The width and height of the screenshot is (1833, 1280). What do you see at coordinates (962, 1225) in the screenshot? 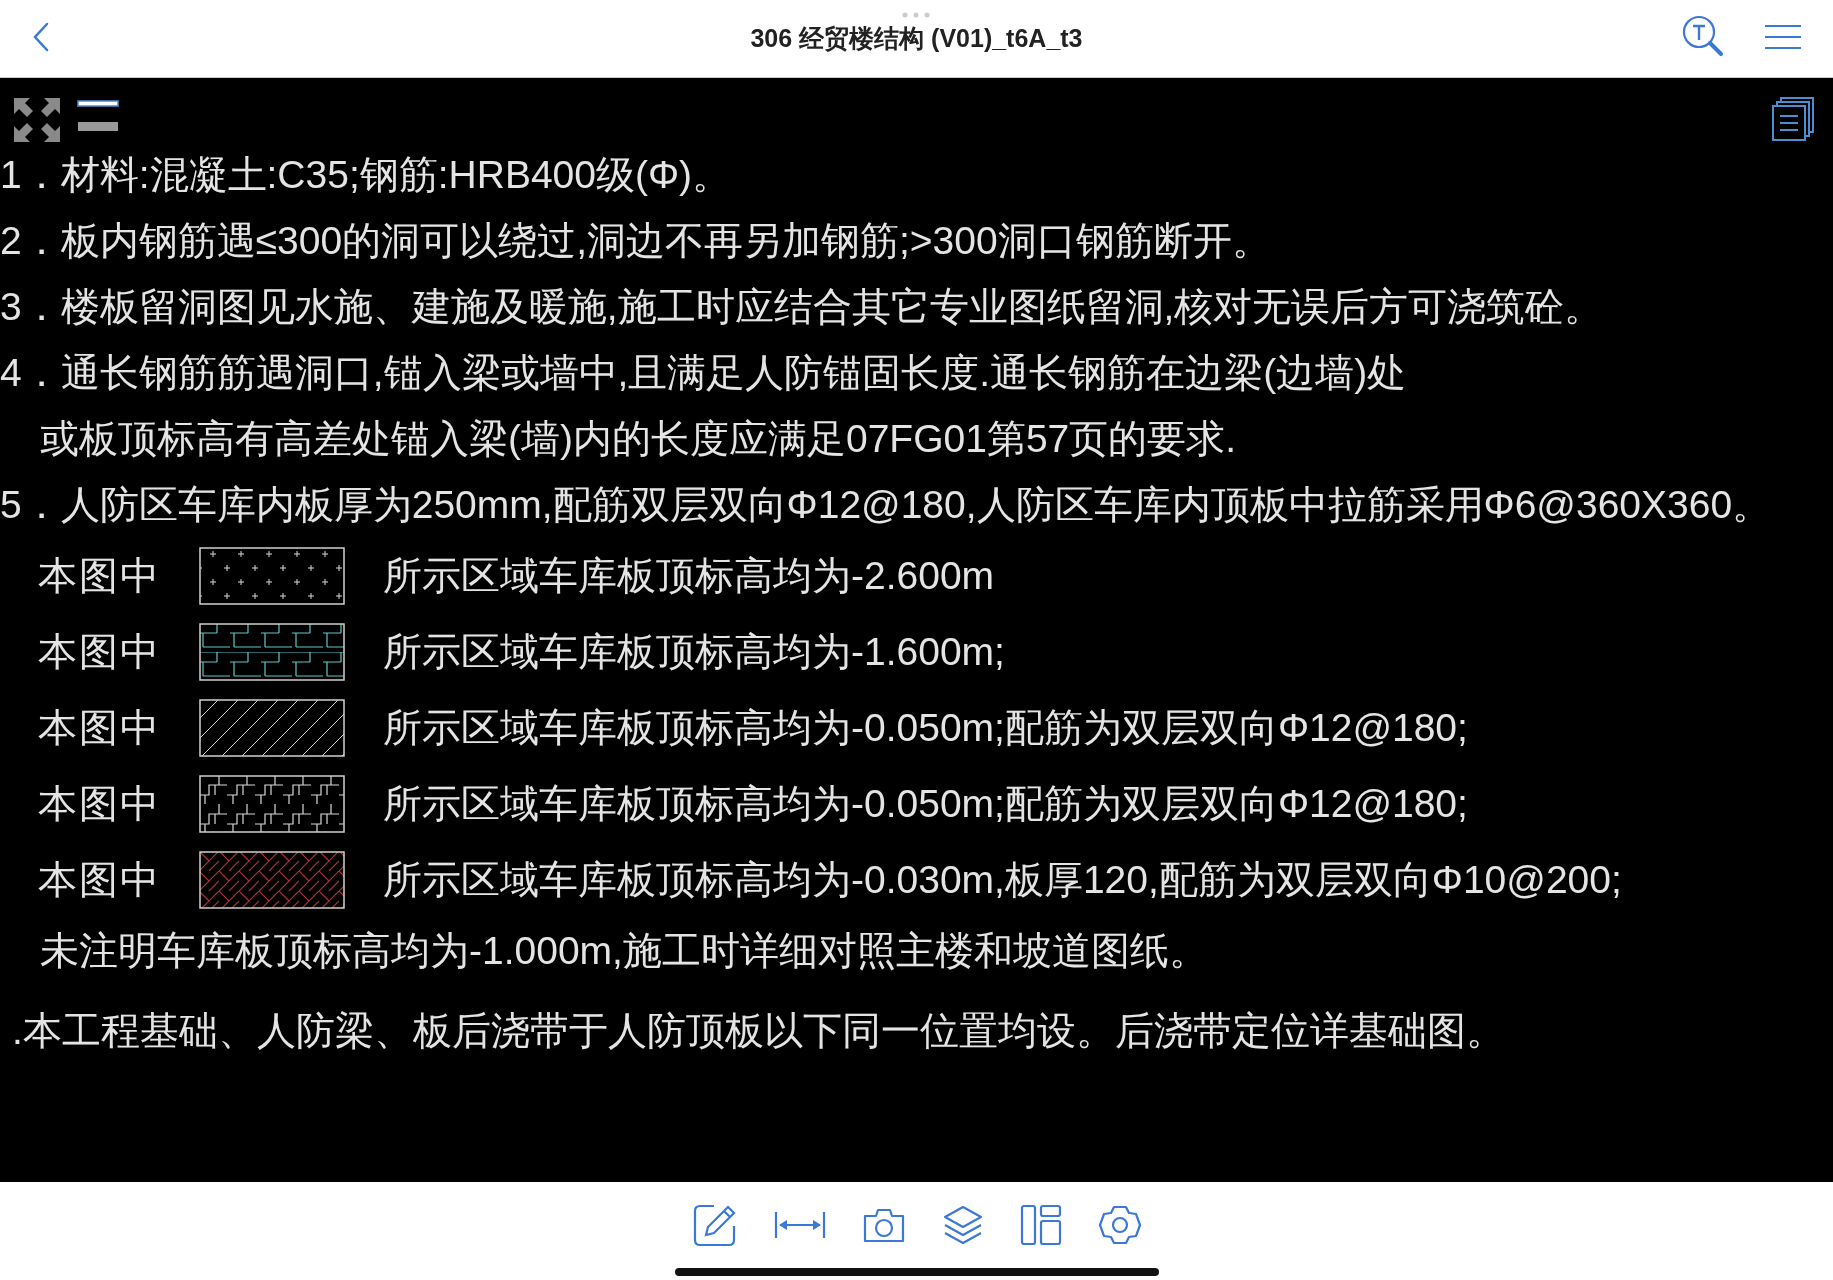
I see `layers-icon` at bounding box center [962, 1225].